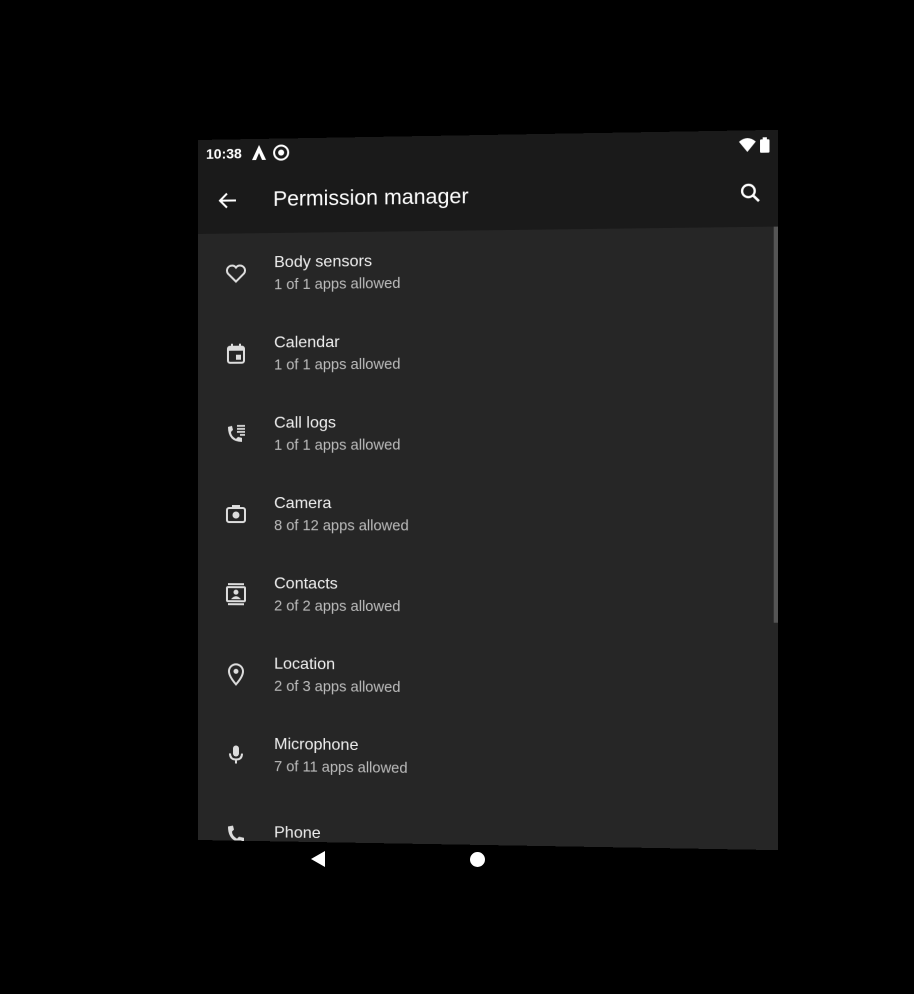  I want to click on permission-summary: 2 of 3 apps allowed, so click(337, 686).